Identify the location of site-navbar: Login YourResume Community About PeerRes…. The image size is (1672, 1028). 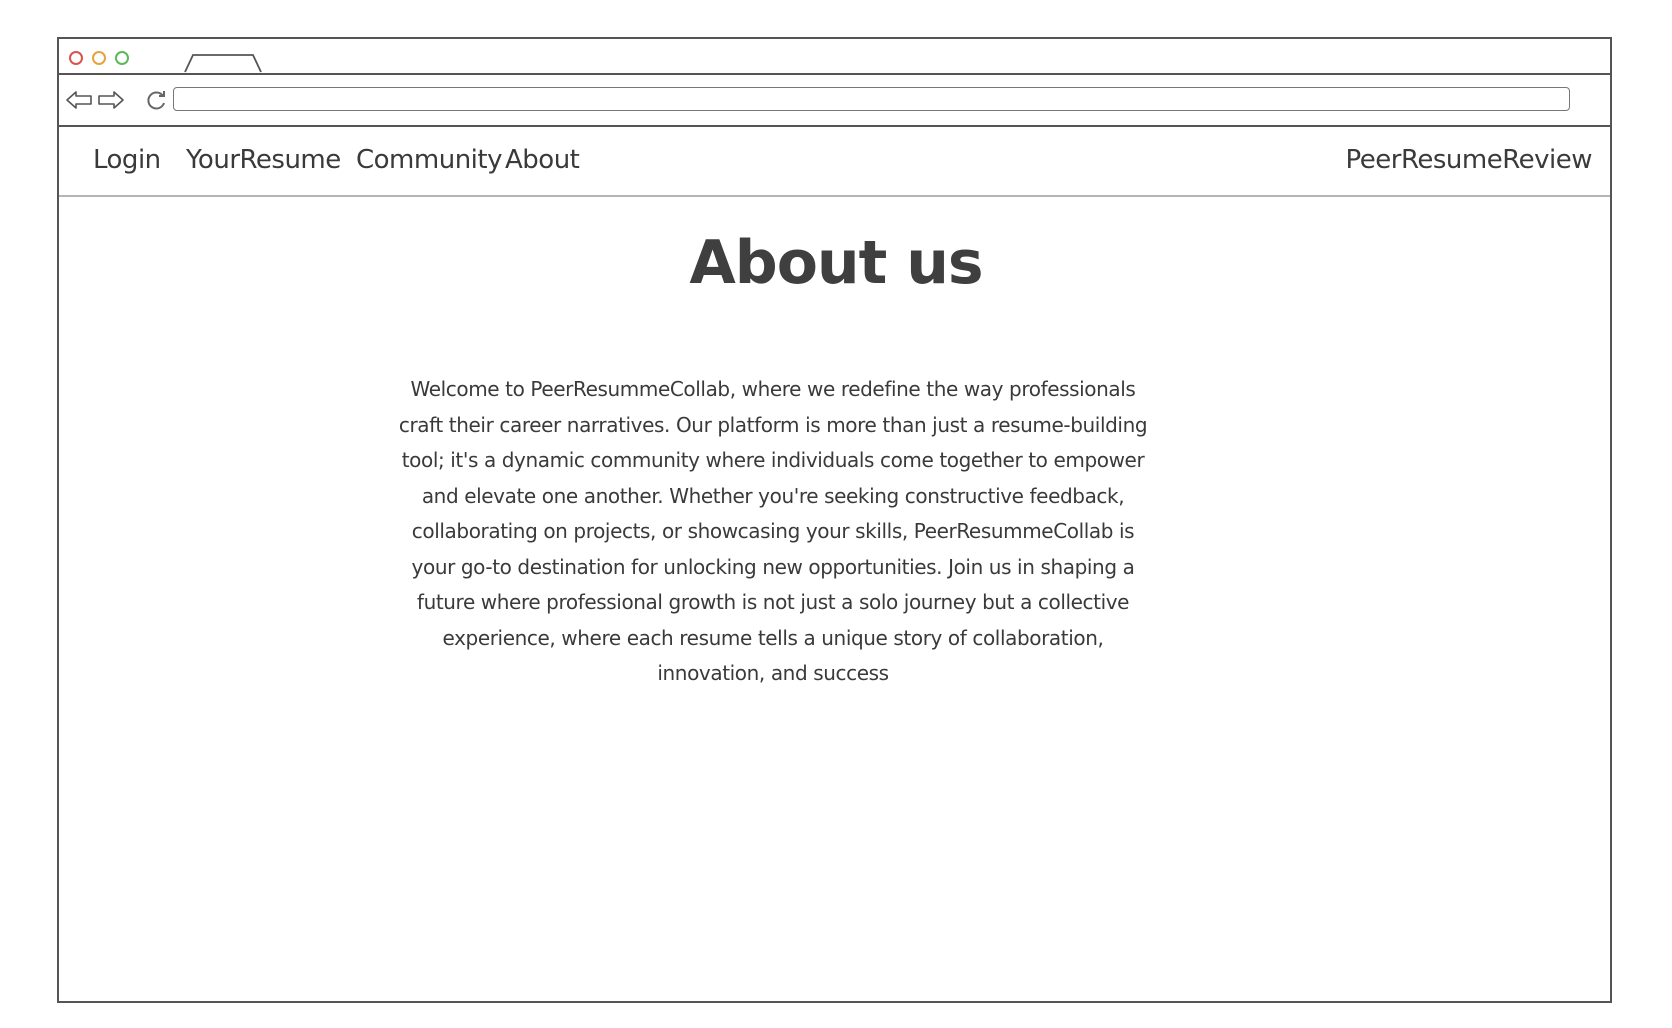
(834, 162).